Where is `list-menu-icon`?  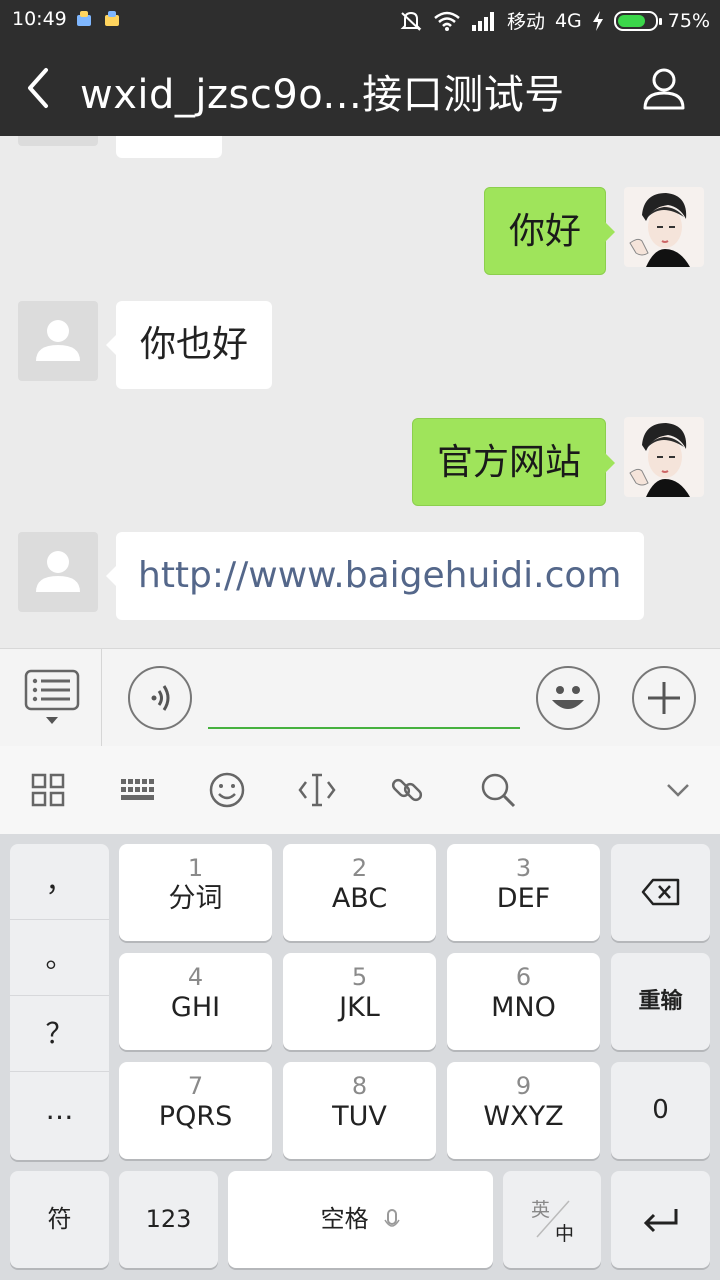 list-menu-icon is located at coordinates (52, 696).